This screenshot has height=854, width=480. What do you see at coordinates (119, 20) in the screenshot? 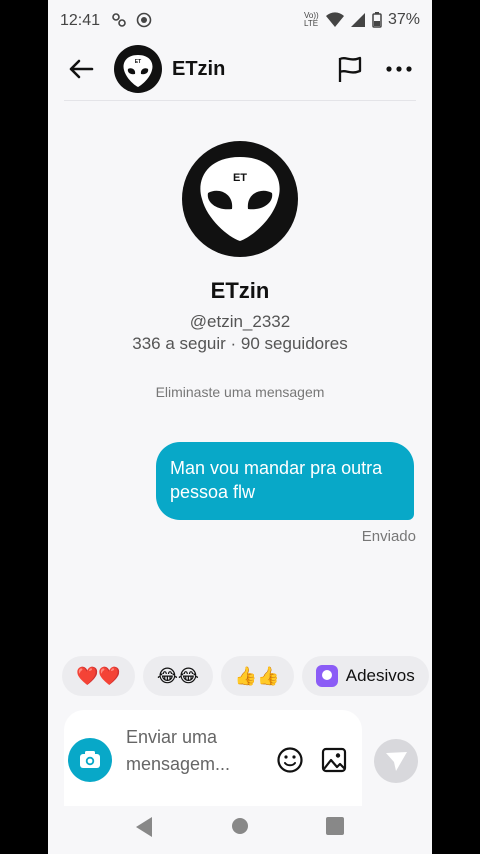
I see `link-icon` at bounding box center [119, 20].